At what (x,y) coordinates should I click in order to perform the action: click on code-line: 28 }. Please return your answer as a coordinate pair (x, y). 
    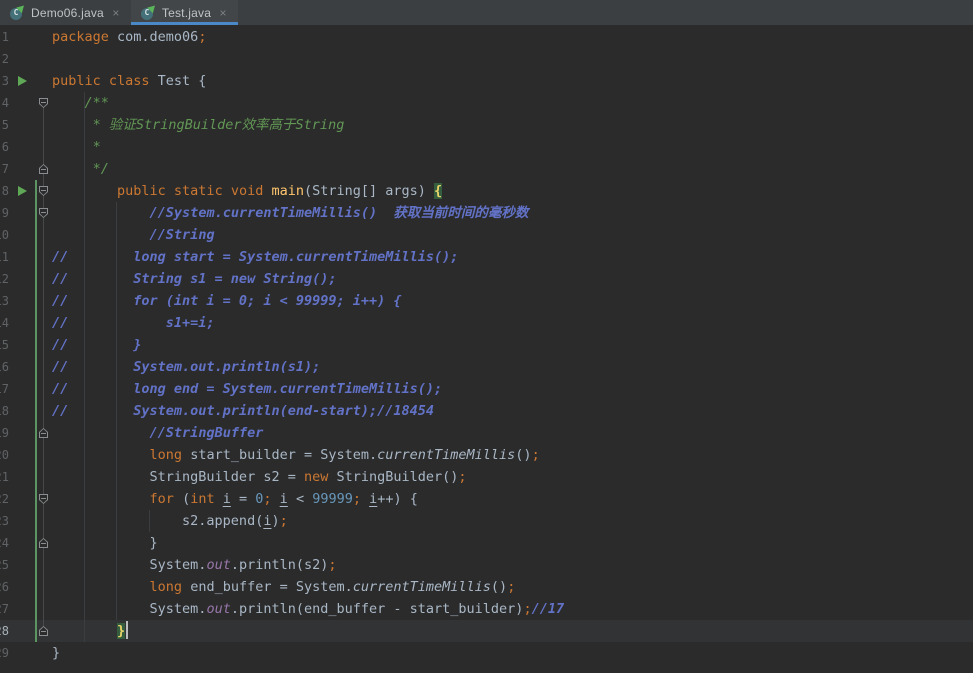
    Looking at the image, I should click on (486, 631).